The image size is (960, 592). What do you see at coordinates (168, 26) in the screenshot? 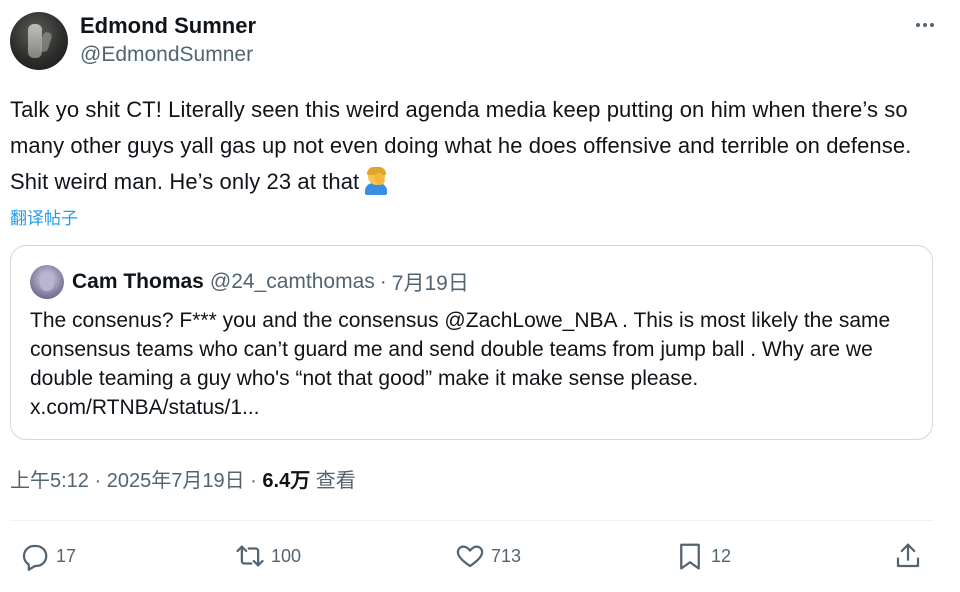
I see `author-display-name: Edmond Sumner` at bounding box center [168, 26].